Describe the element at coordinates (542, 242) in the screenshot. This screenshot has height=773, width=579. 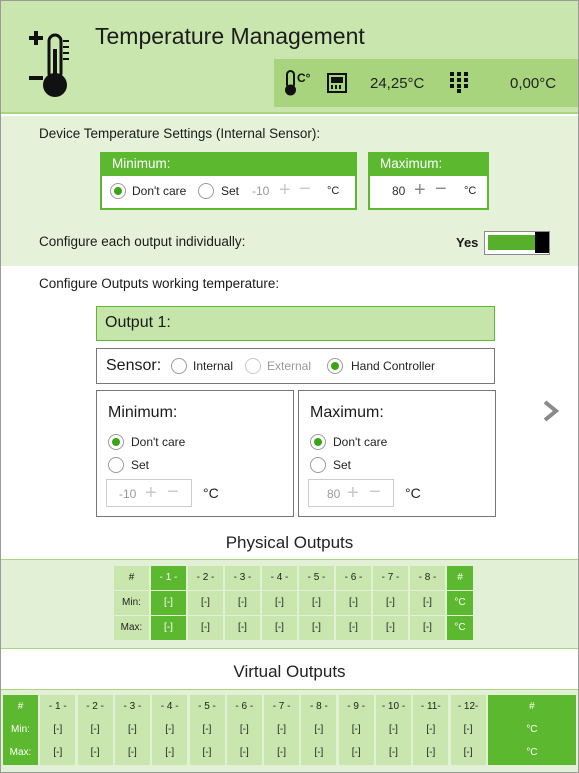
I see `toggle-knob` at that location.